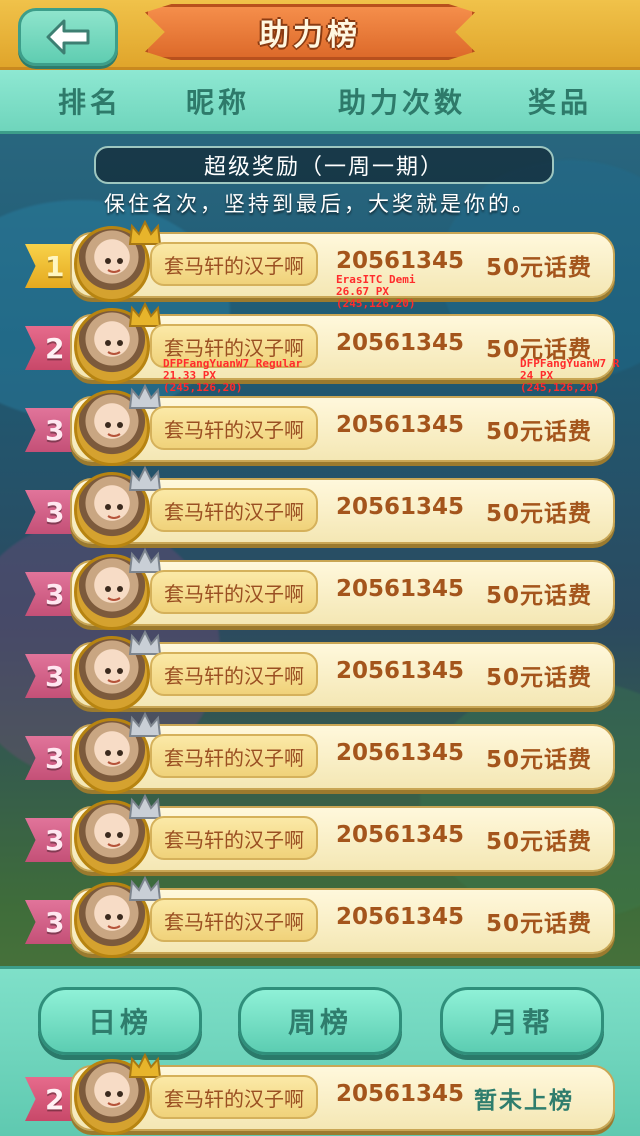 This screenshot has height=1136, width=640. I want to click on title-ribbon: 助力榜, so click(310, 32).